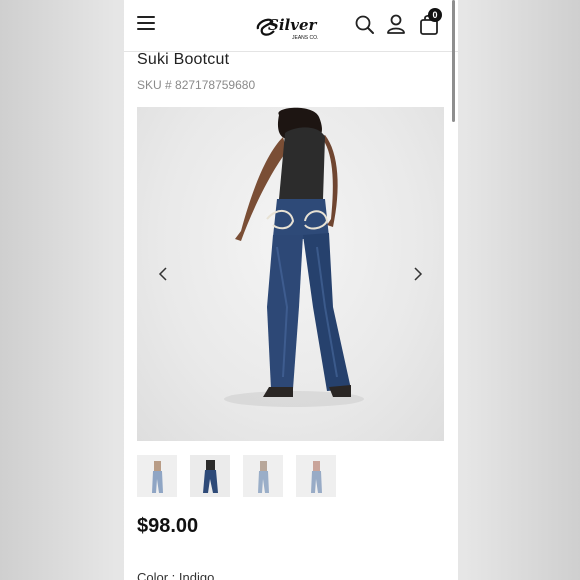 The width and height of the screenshot is (580, 580). I want to click on sku-row: SKU # 827178759680, so click(196, 85).